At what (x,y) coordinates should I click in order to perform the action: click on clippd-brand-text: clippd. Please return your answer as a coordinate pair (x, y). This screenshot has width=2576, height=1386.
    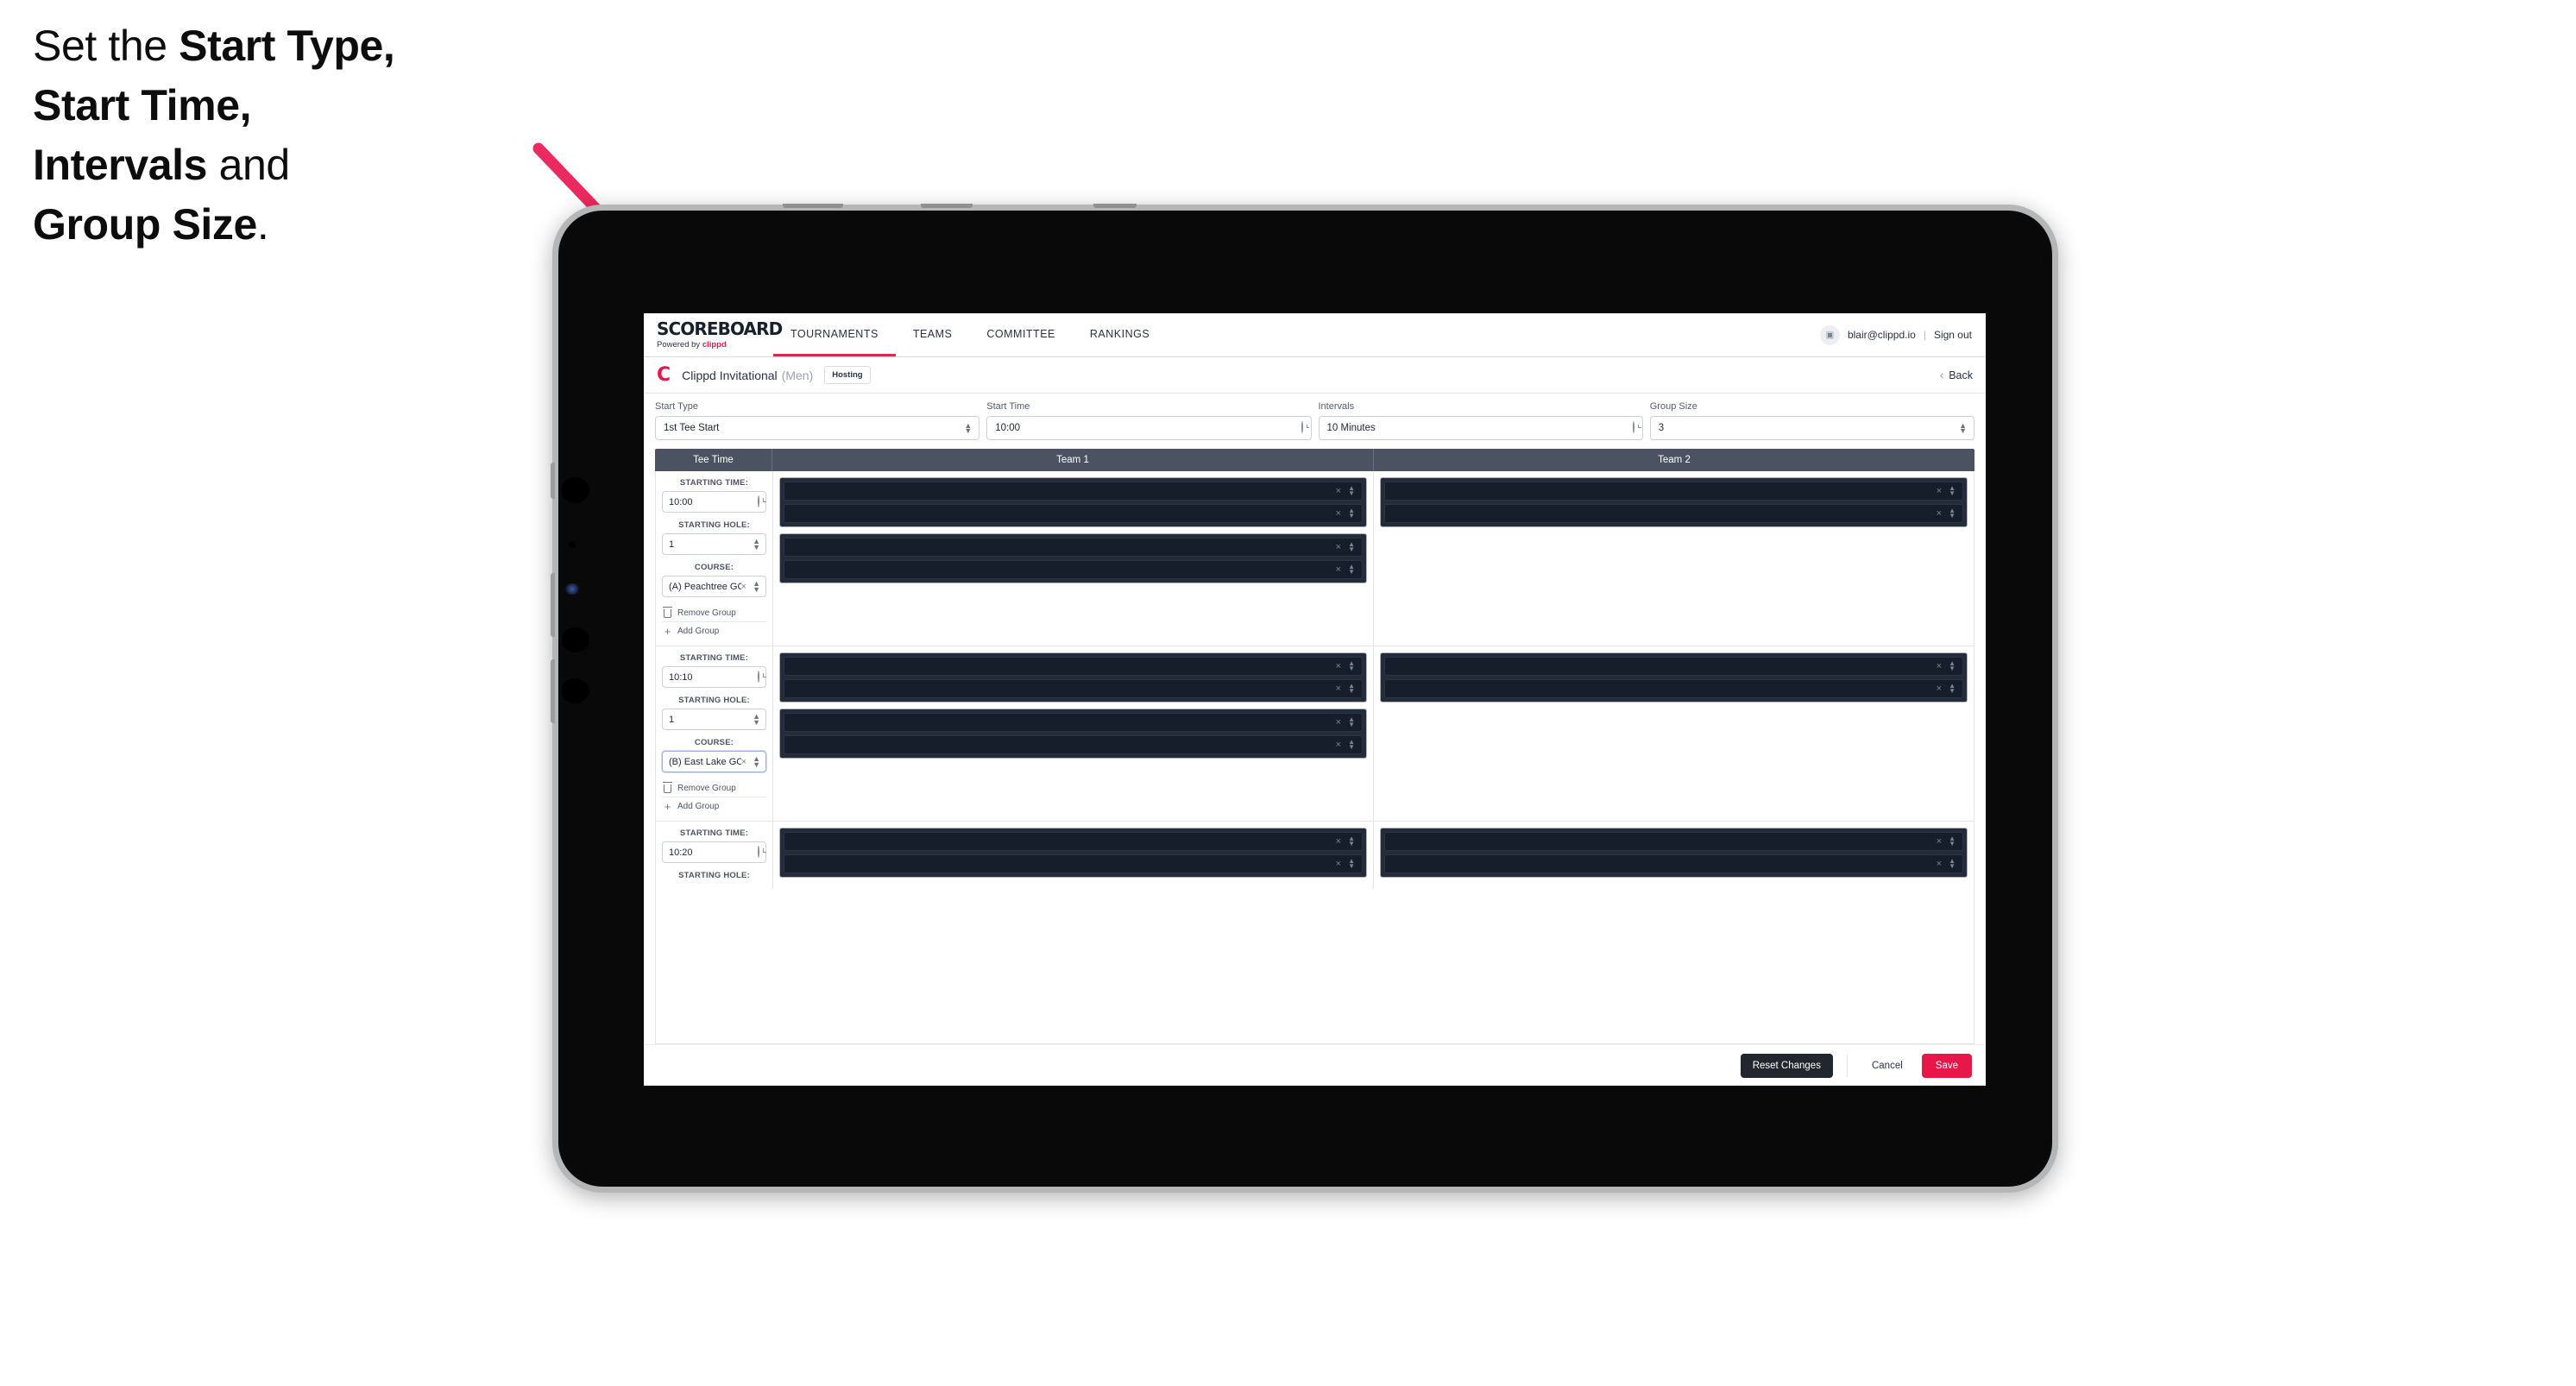
    Looking at the image, I should click on (714, 345).